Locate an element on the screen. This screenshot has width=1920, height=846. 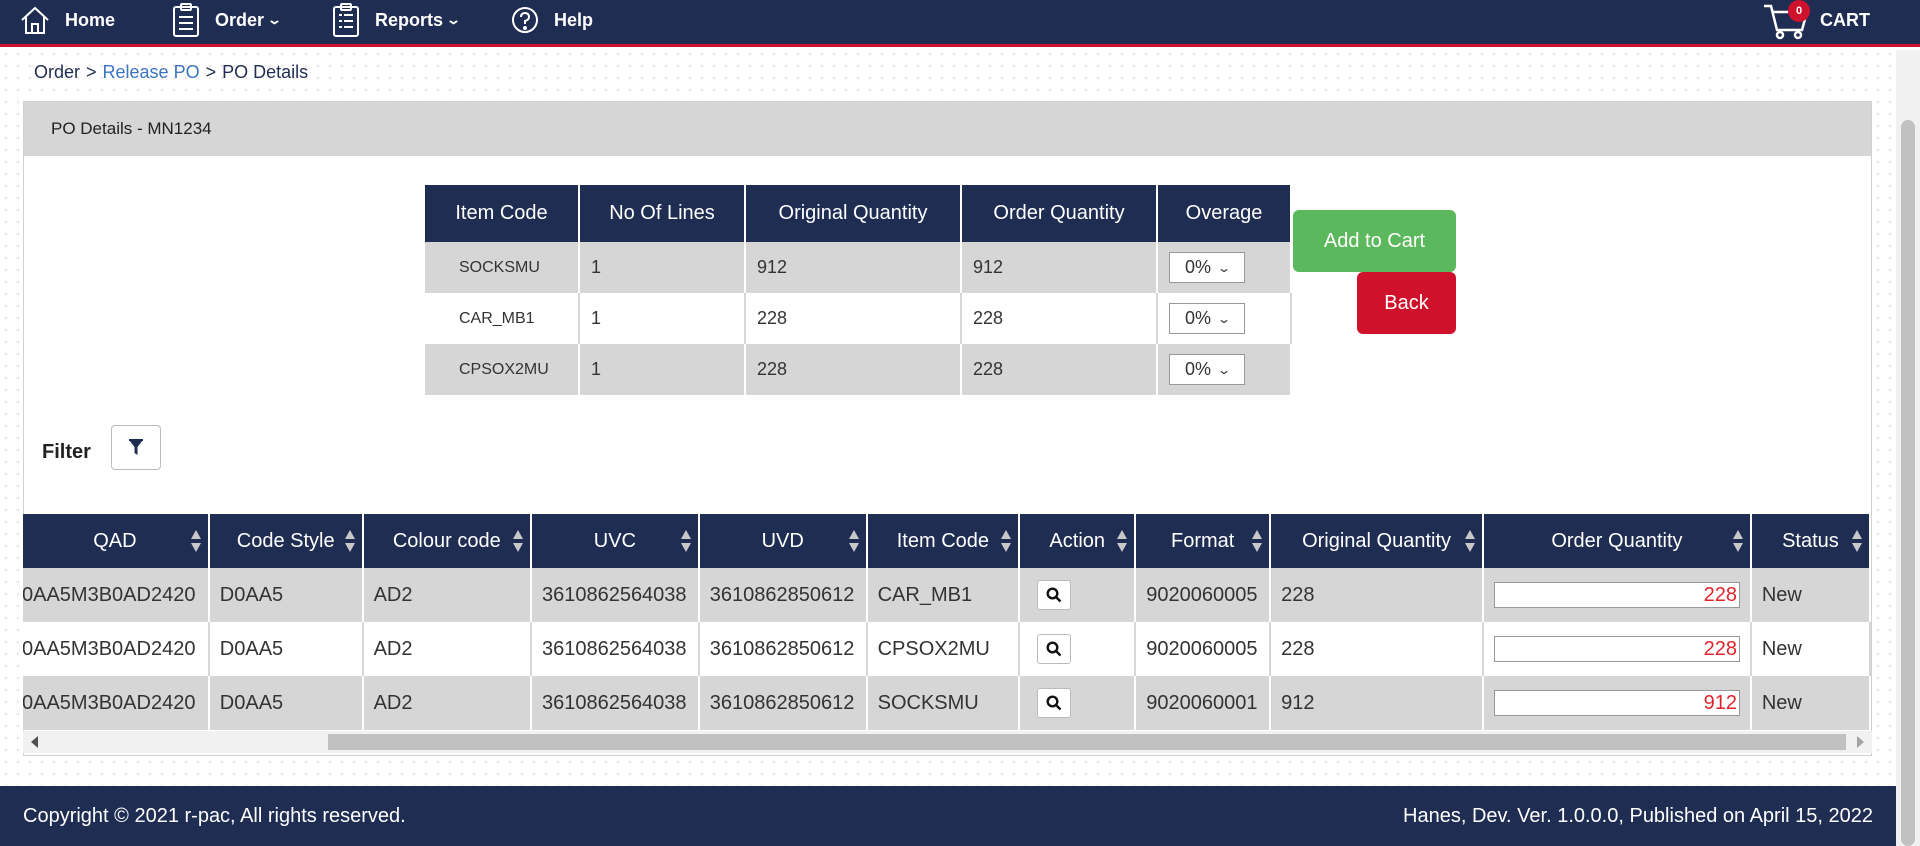
cell-order-quantity is located at coordinates (1617, 703).